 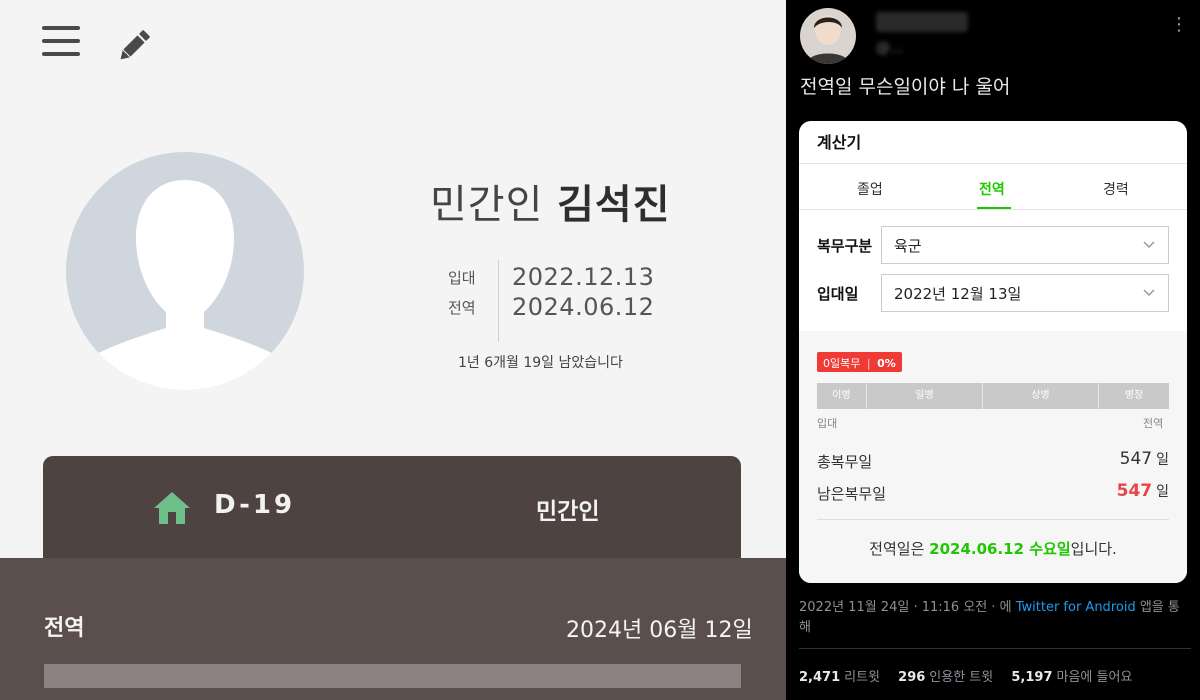 I want to click on tweet-engagement-stats: 2,471 리트윗 296 인용한 트윗 5,197 마음에 들어요, so click(x=972, y=675).